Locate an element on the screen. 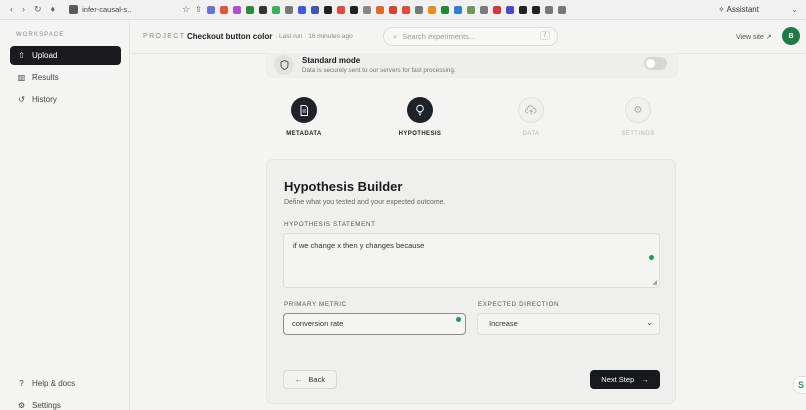 This screenshot has width=806, height=410. next-step-button: Next Step → is located at coordinates (625, 379).